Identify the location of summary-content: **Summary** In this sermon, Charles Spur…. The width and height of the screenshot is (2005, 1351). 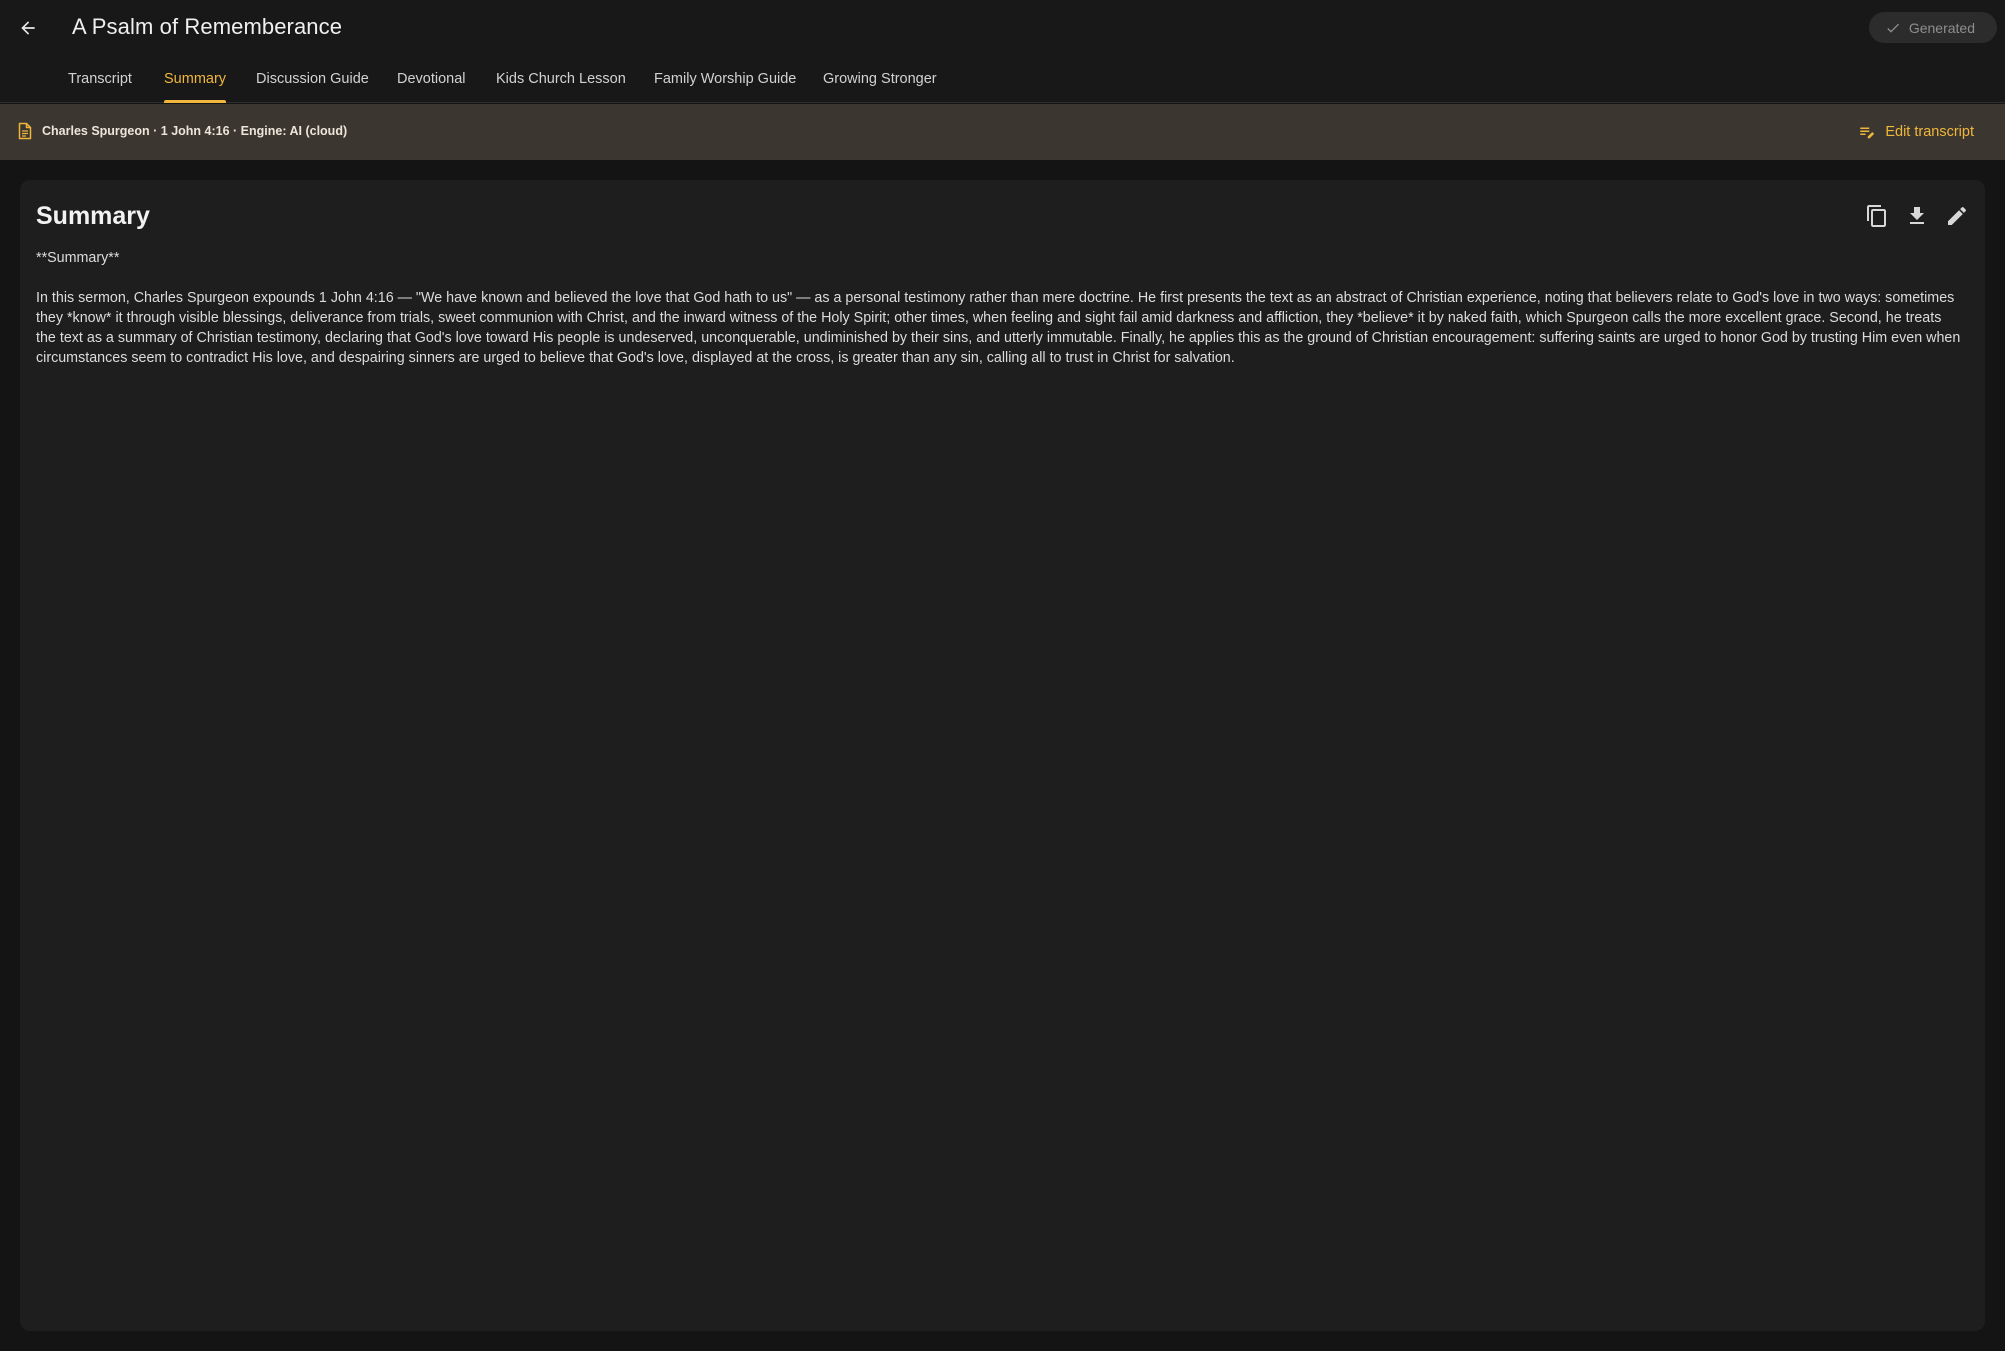
(1000, 318).